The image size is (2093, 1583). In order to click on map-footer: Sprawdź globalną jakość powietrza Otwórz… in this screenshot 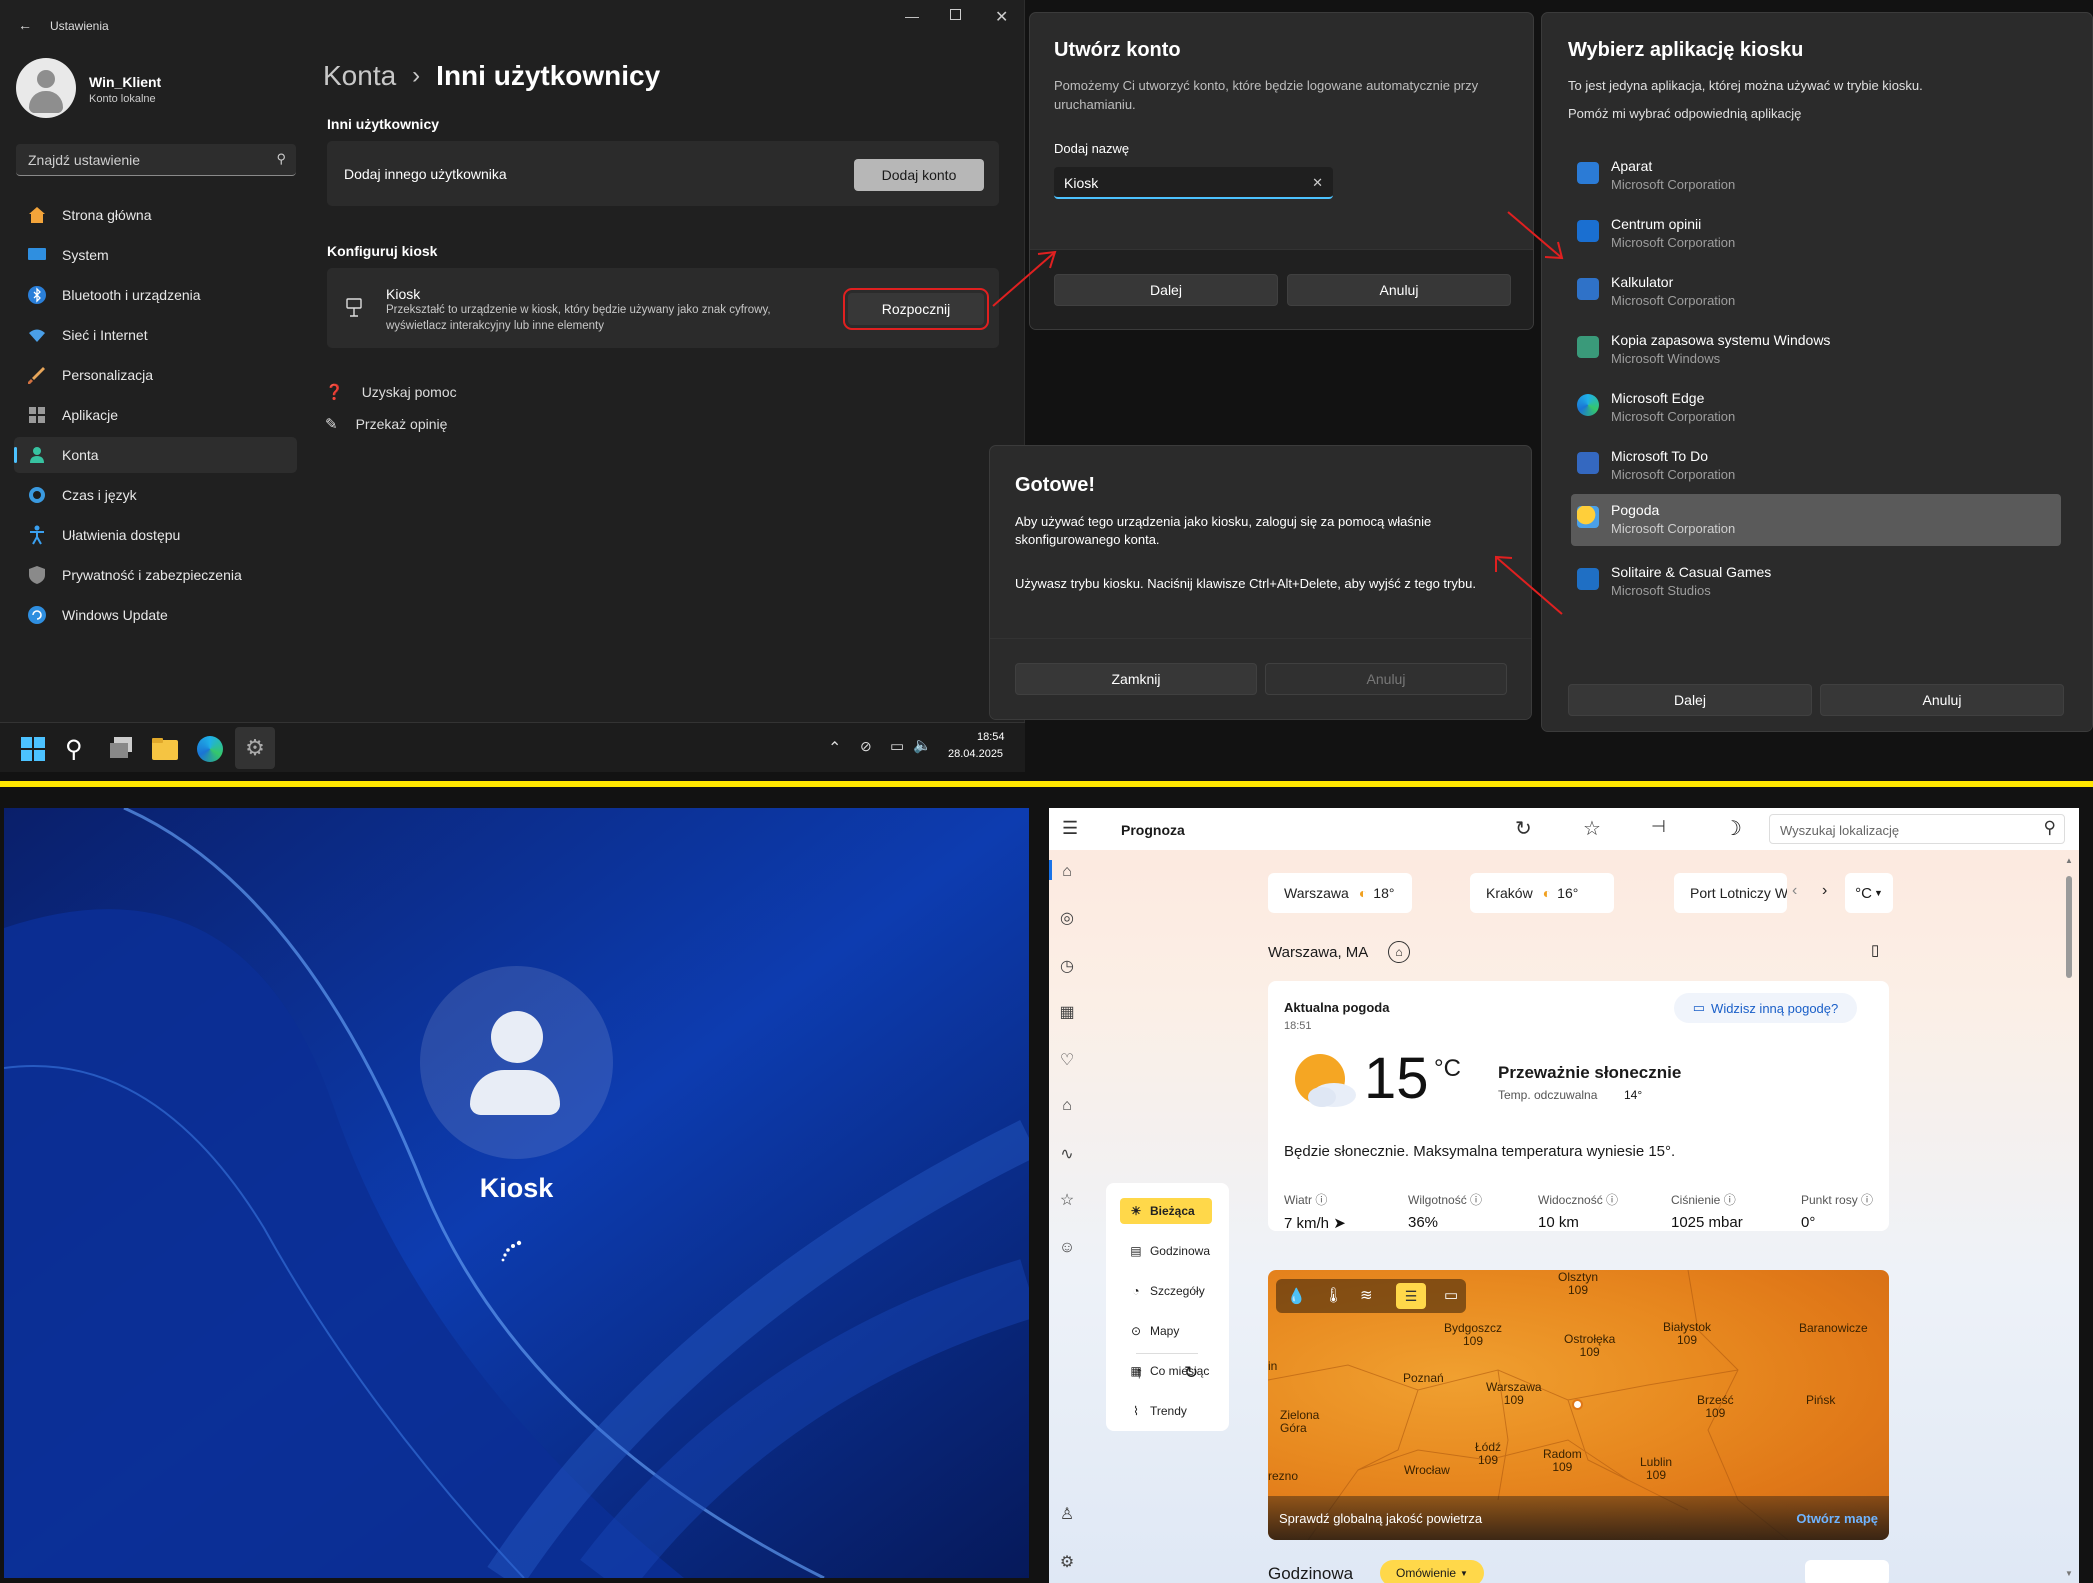, I will do `click(1578, 1518)`.